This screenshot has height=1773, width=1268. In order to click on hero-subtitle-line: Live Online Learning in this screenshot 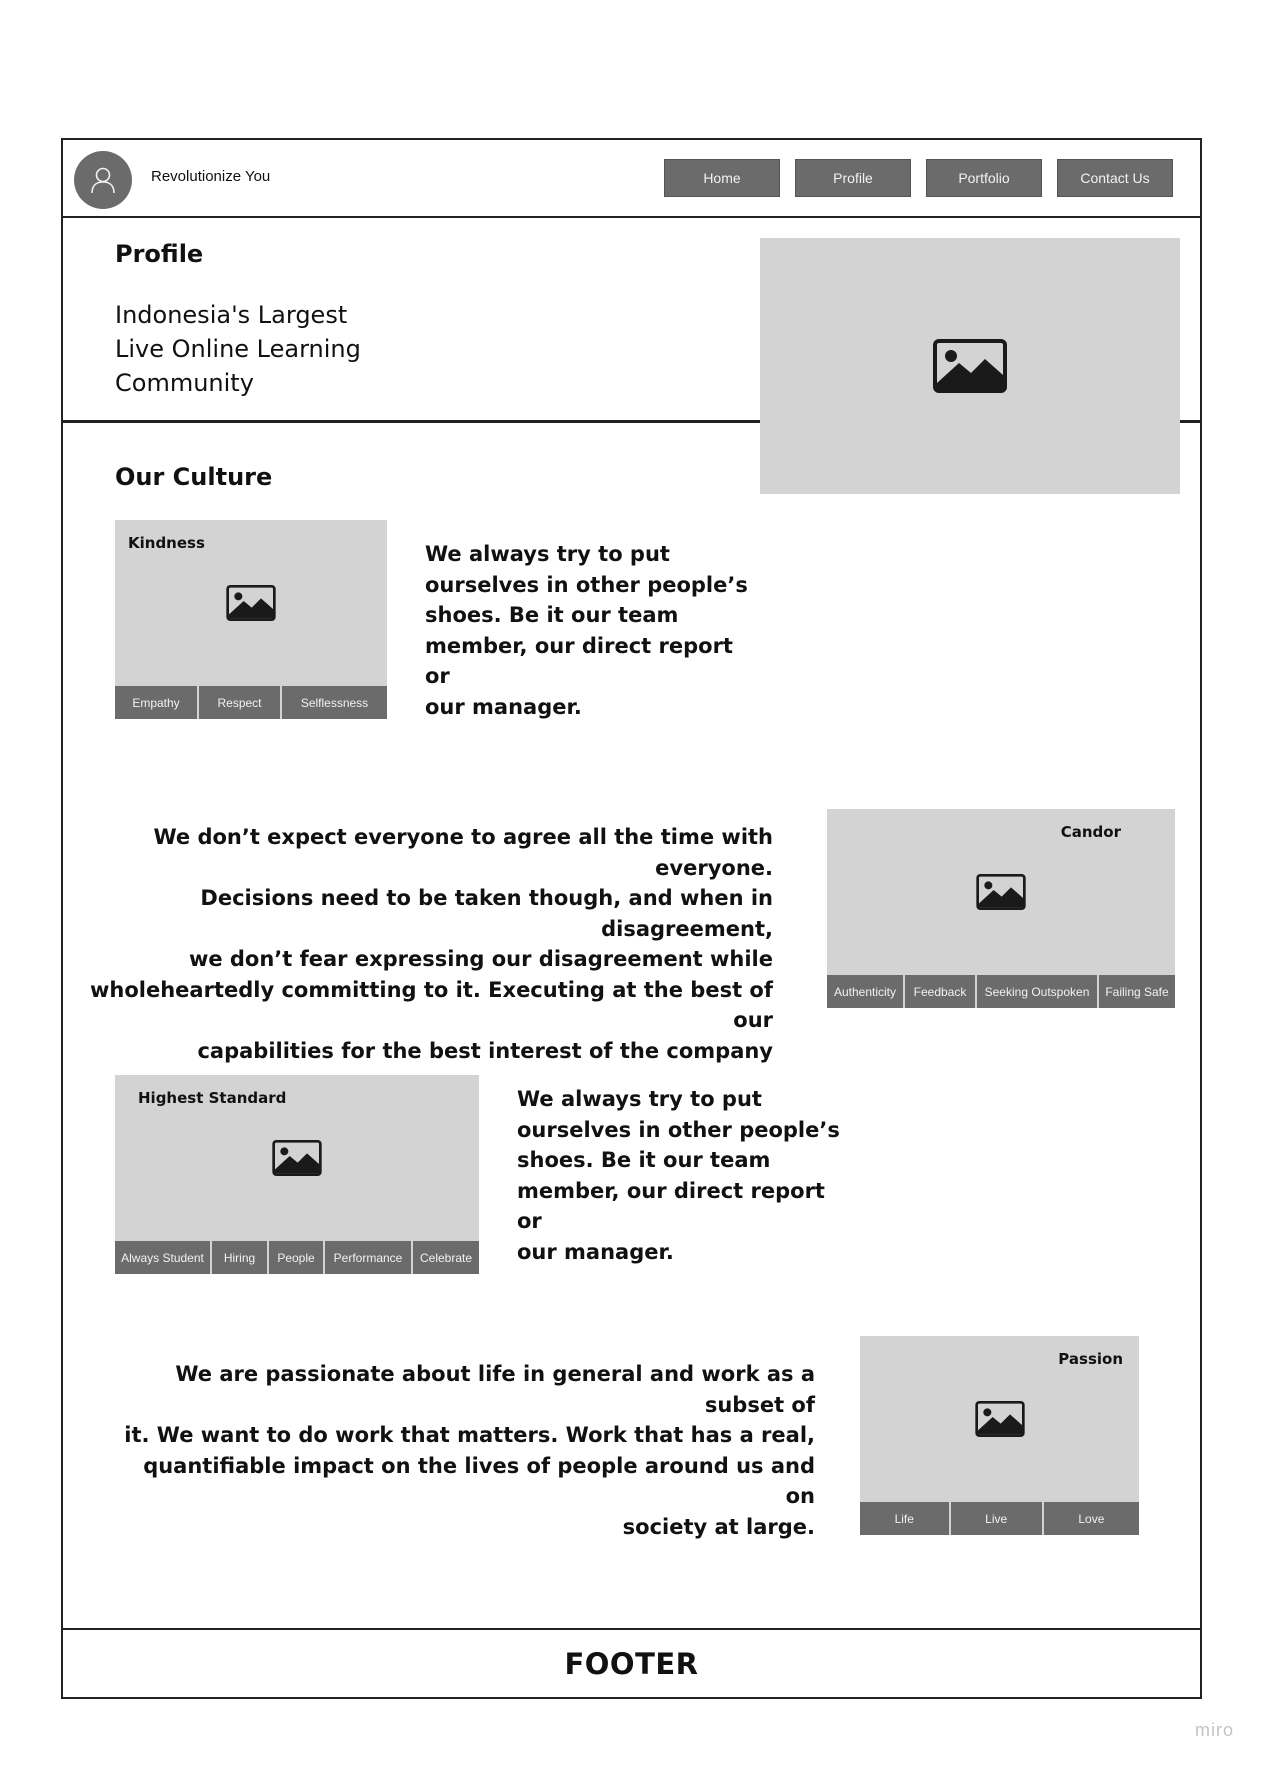, I will do `click(238, 349)`.